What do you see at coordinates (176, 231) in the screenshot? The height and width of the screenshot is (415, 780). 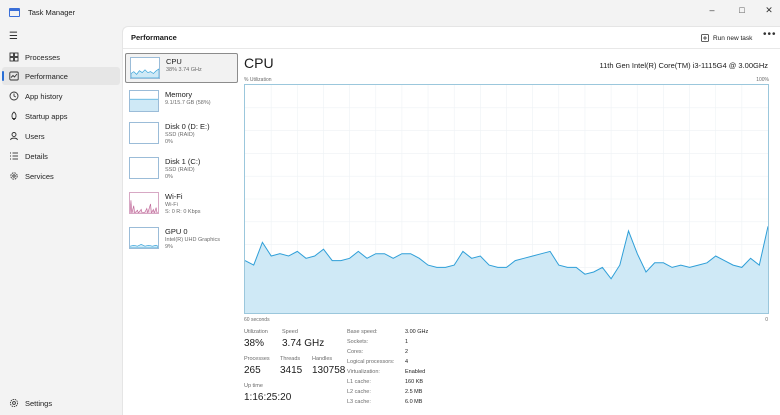 I see `device-name: GPU 0` at bounding box center [176, 231].